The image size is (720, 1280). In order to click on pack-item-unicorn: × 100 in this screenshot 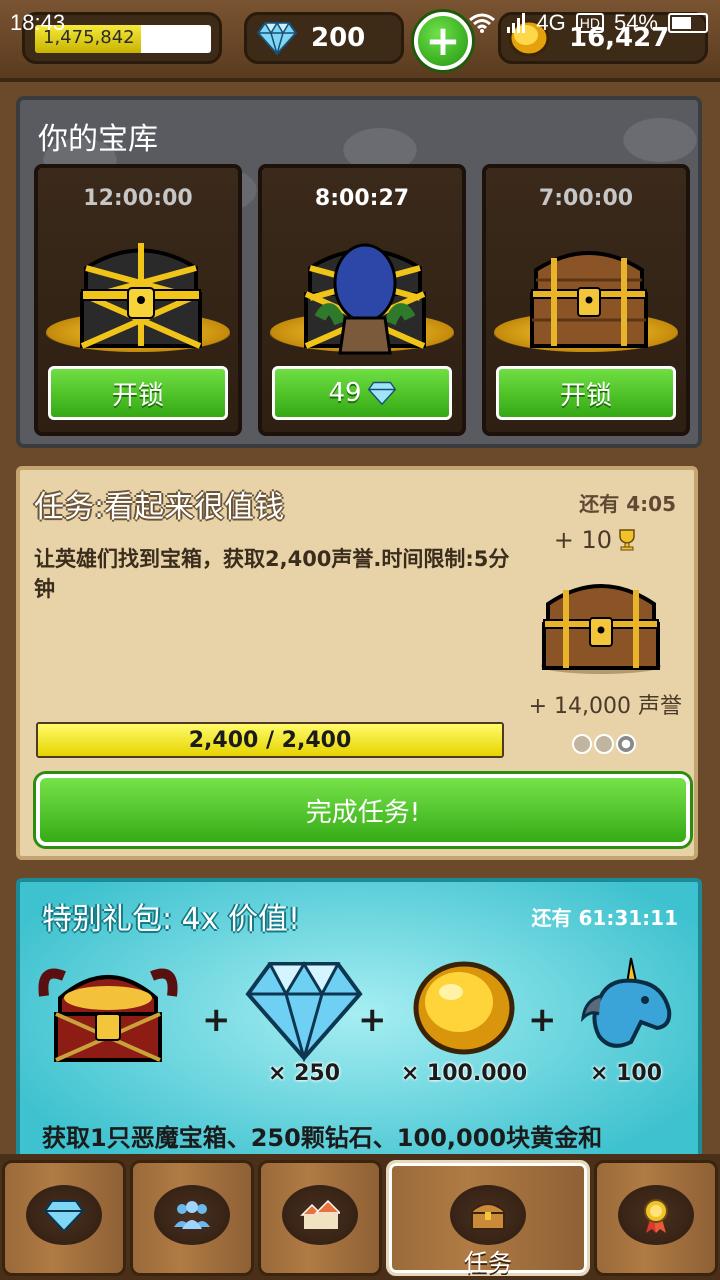, I will do `click(626, 1021)`.